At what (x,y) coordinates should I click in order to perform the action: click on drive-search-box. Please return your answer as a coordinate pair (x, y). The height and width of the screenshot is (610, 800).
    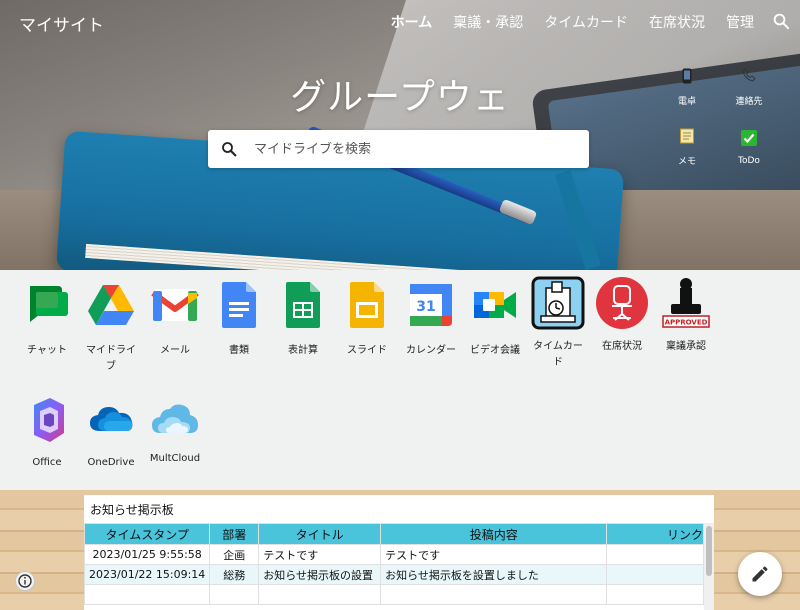
    Looking at the image, I should click on (398, 149).